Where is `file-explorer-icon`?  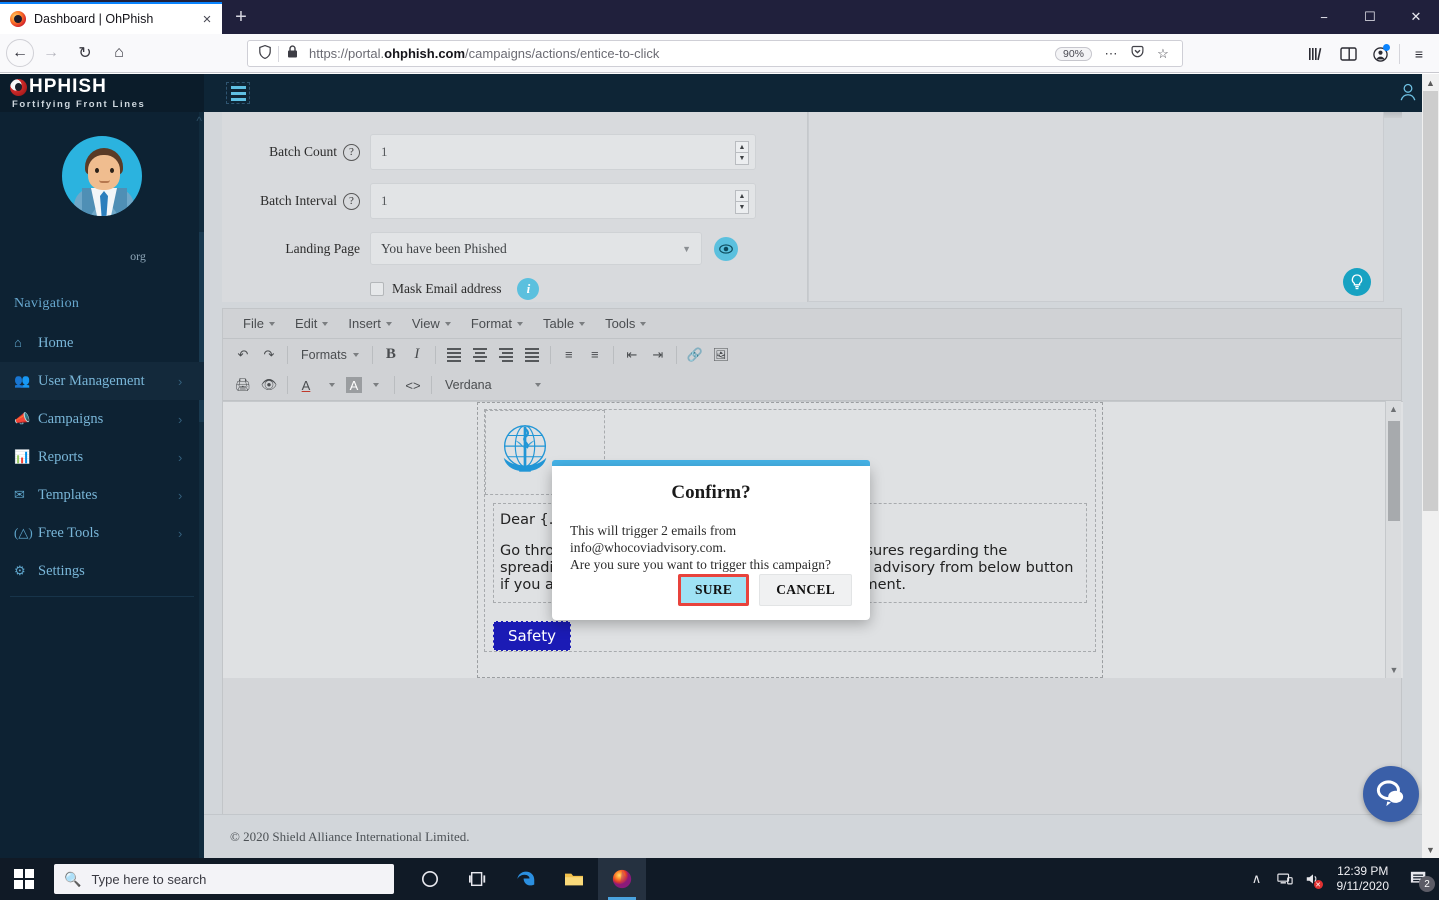 file-explorer-icon is located at coordinates (574, 879).